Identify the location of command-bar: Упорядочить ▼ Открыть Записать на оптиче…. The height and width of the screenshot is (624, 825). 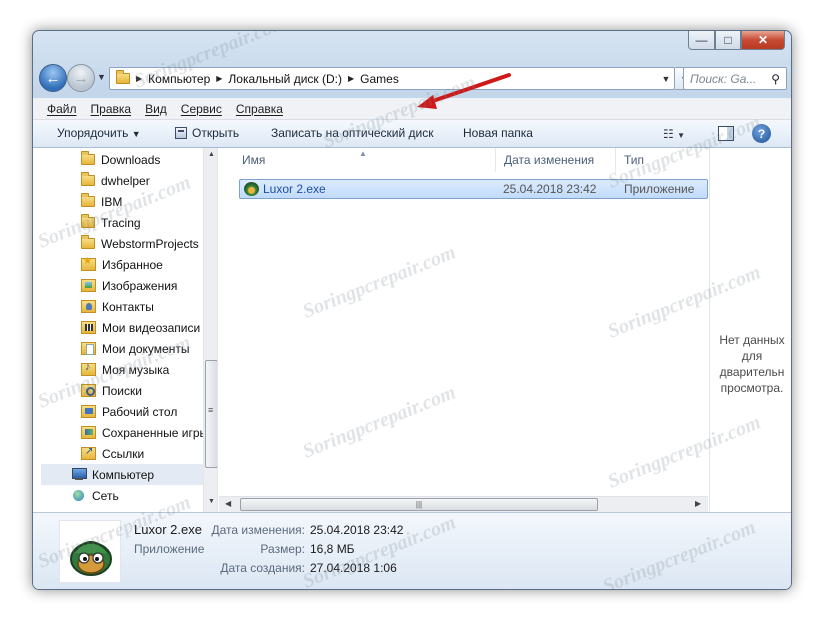
(412, 134).